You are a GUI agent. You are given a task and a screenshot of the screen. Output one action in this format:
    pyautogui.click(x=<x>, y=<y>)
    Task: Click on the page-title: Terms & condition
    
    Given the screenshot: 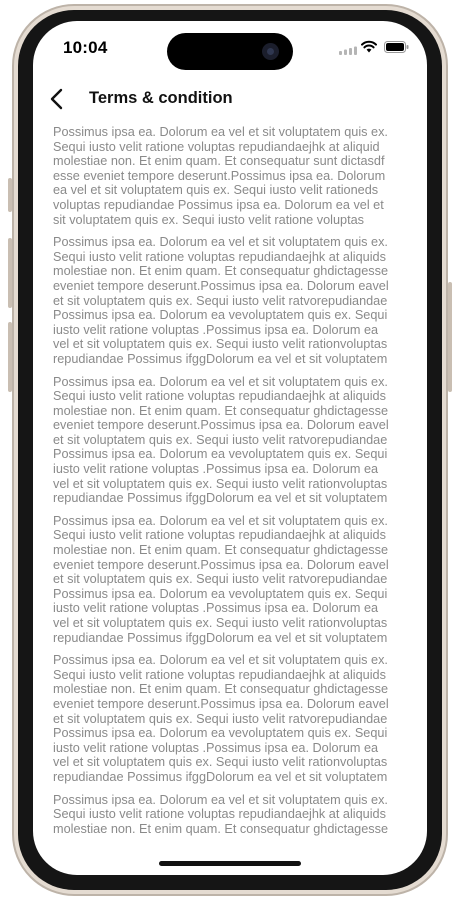 What is the action you would take?
    pyautogui.click(x=161, y=98)
    